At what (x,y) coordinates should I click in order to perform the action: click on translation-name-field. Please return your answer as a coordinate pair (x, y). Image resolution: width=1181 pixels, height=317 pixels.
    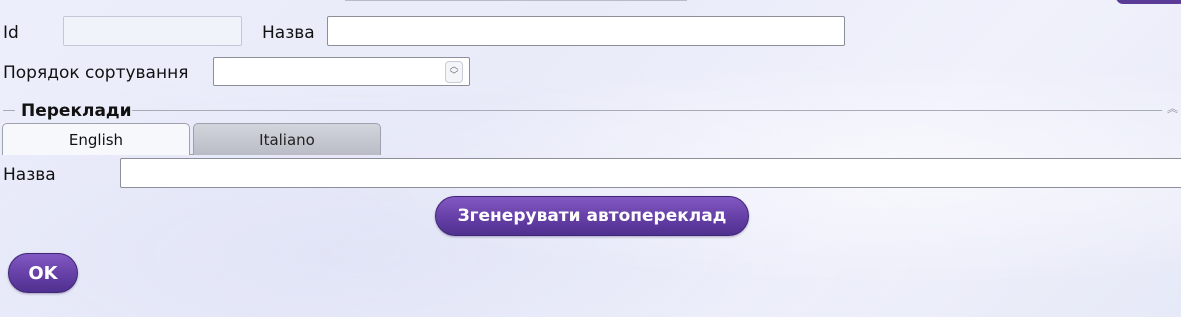
    Looking at the image, I should click on (650, 173).